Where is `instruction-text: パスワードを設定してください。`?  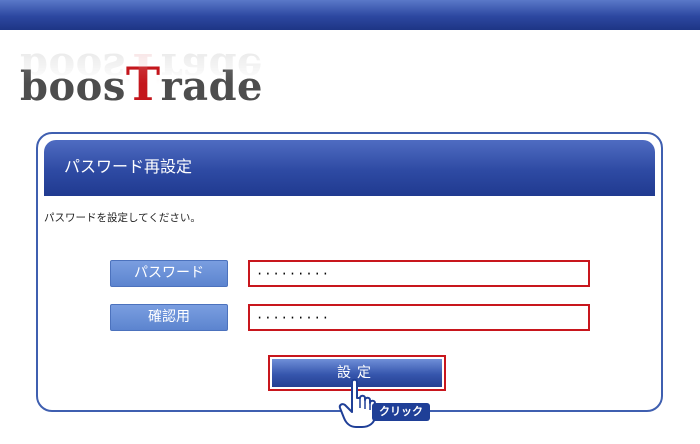 instruction-text: パスワードを設定してください。 is located at coordinates (122, 218).